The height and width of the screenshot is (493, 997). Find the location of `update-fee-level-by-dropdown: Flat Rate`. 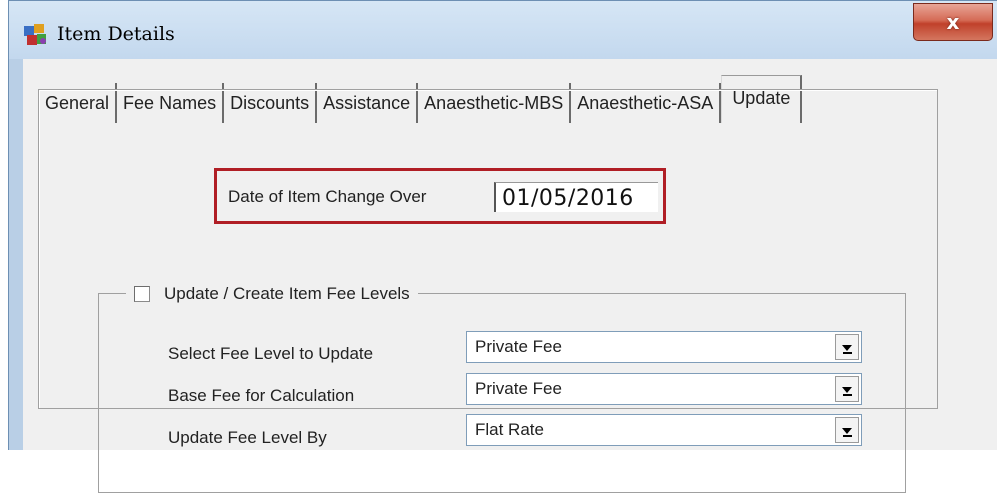

update-fee-level-by-dropdown: Flat Rate is located at coordinates (664, 430).